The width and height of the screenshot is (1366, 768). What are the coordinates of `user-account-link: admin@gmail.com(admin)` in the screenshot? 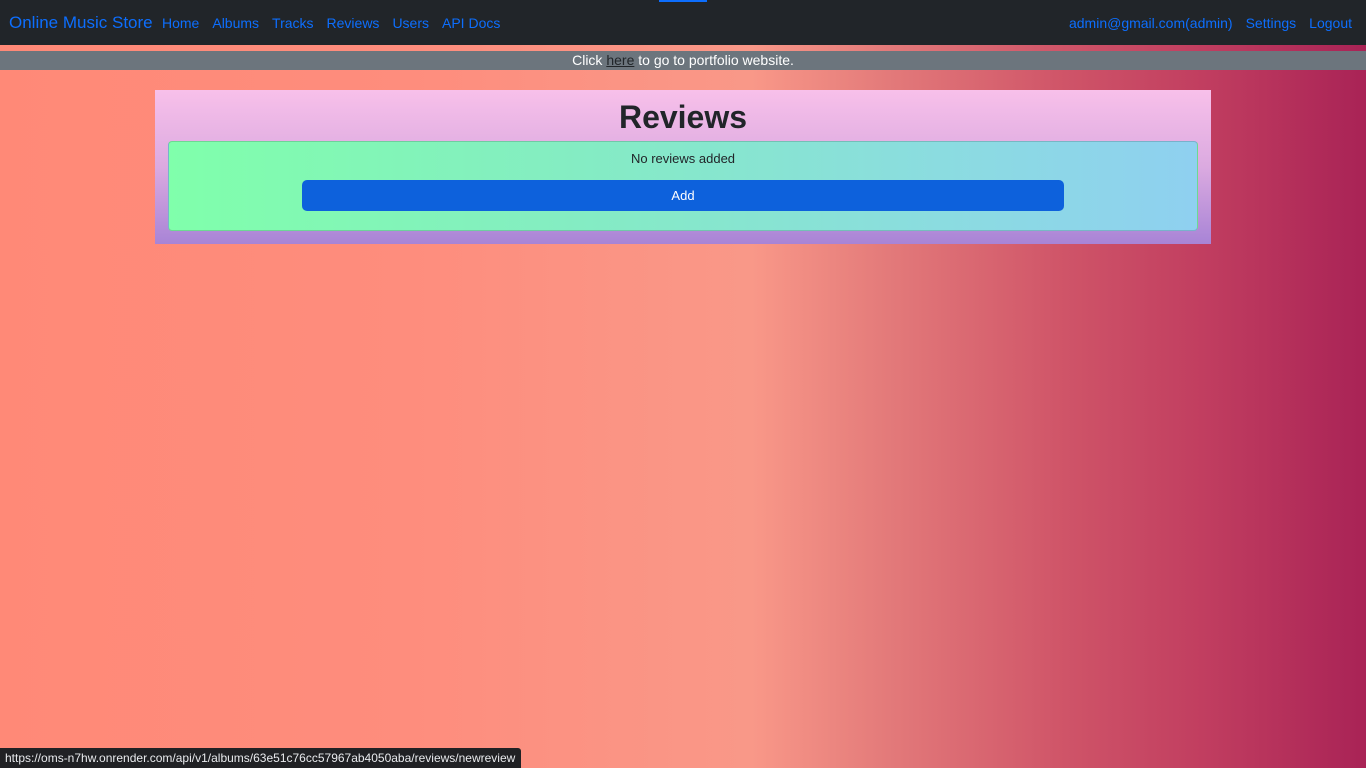 It's located at (1151, 23).